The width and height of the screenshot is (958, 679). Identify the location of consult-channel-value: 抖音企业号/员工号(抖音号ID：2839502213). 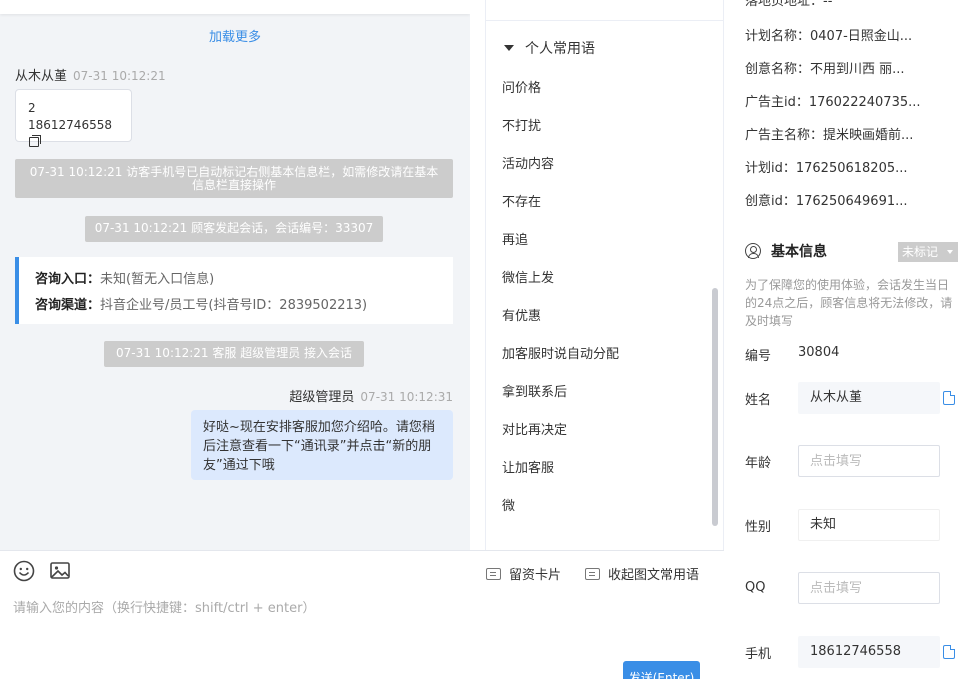
(234, 305).